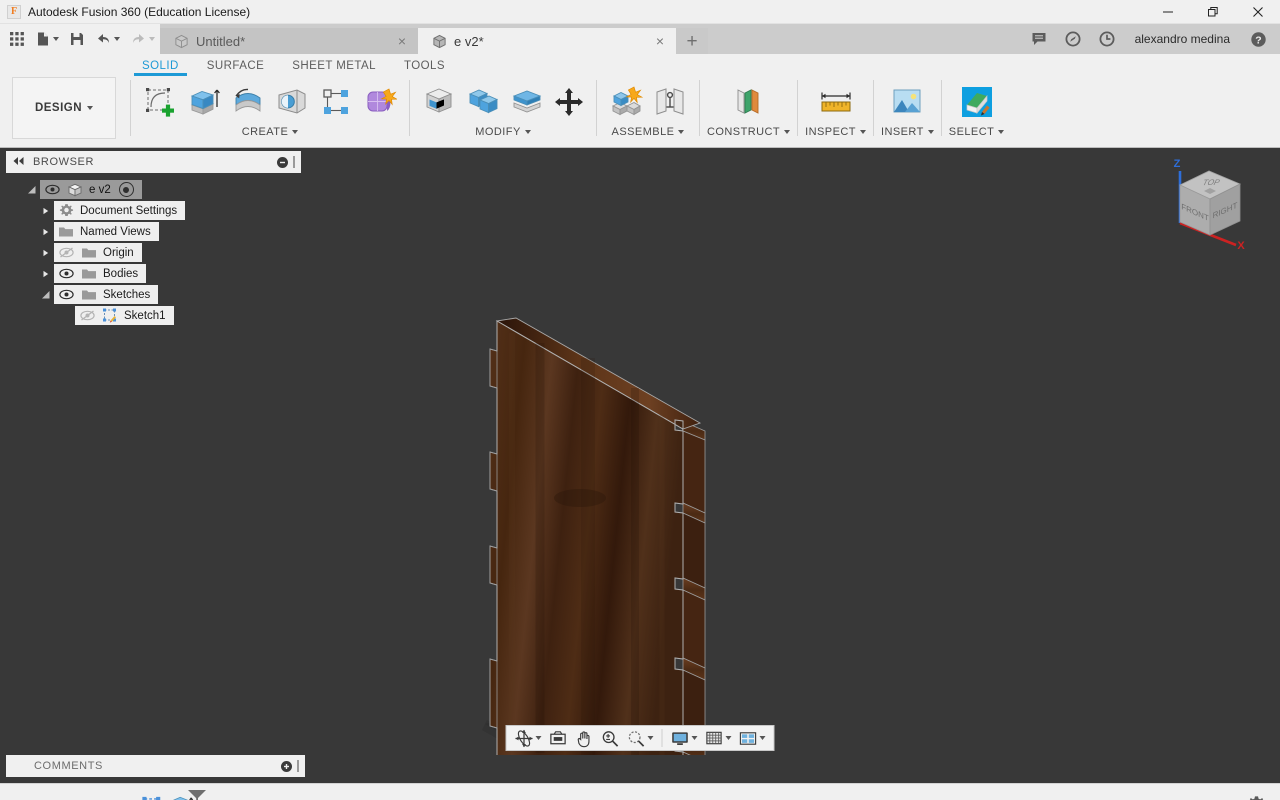 This screenshot has height=800, width=1280. I want to click on new-component-button, so click(626, 102).